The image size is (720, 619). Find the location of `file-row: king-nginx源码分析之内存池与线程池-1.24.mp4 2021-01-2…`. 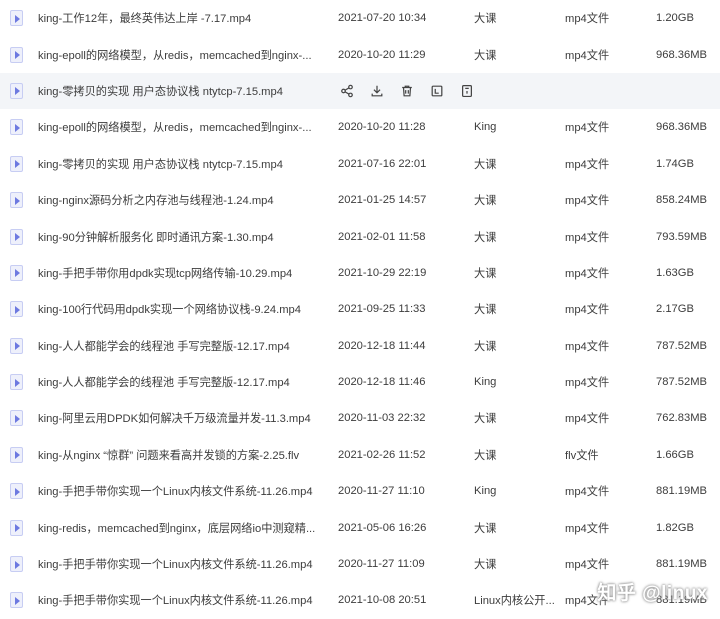

file-row: king-nginx源码分析之内存池与线程池-1.24.mp4 2021-01-2… is located at coordinates (360, 200).